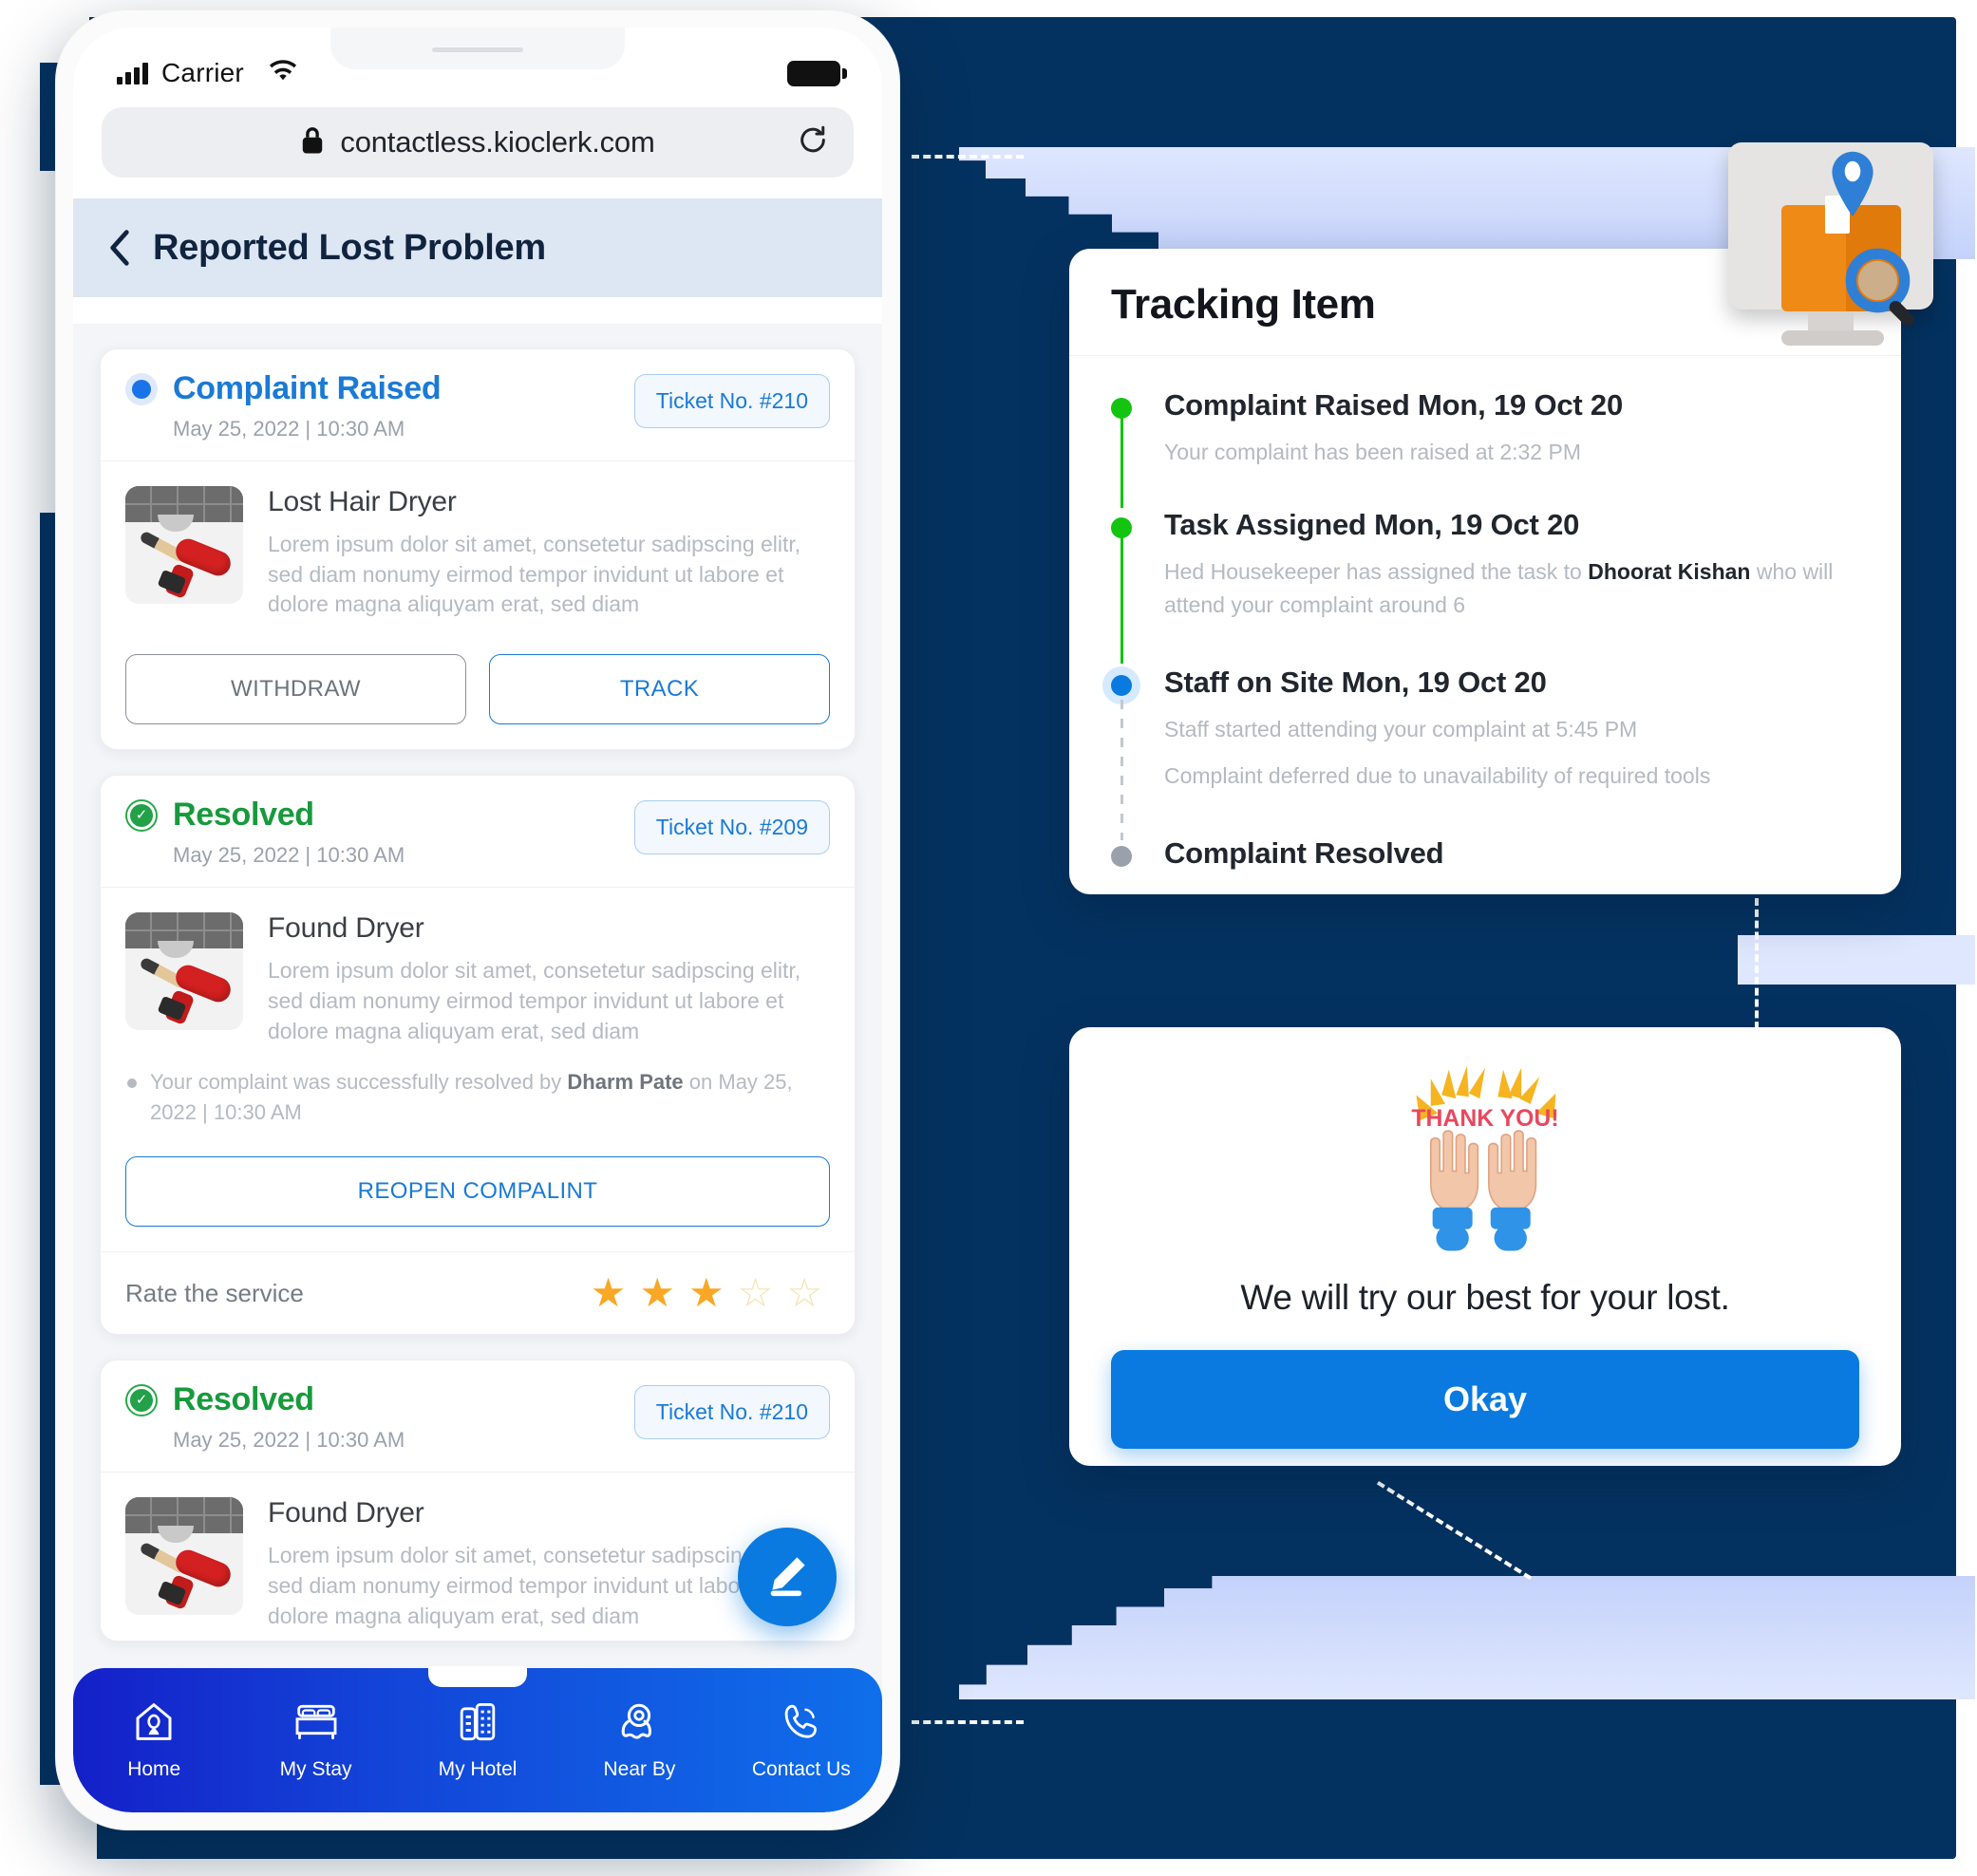  I want to click on url-text: contactless.kioclerk.com, so click(497, 142).